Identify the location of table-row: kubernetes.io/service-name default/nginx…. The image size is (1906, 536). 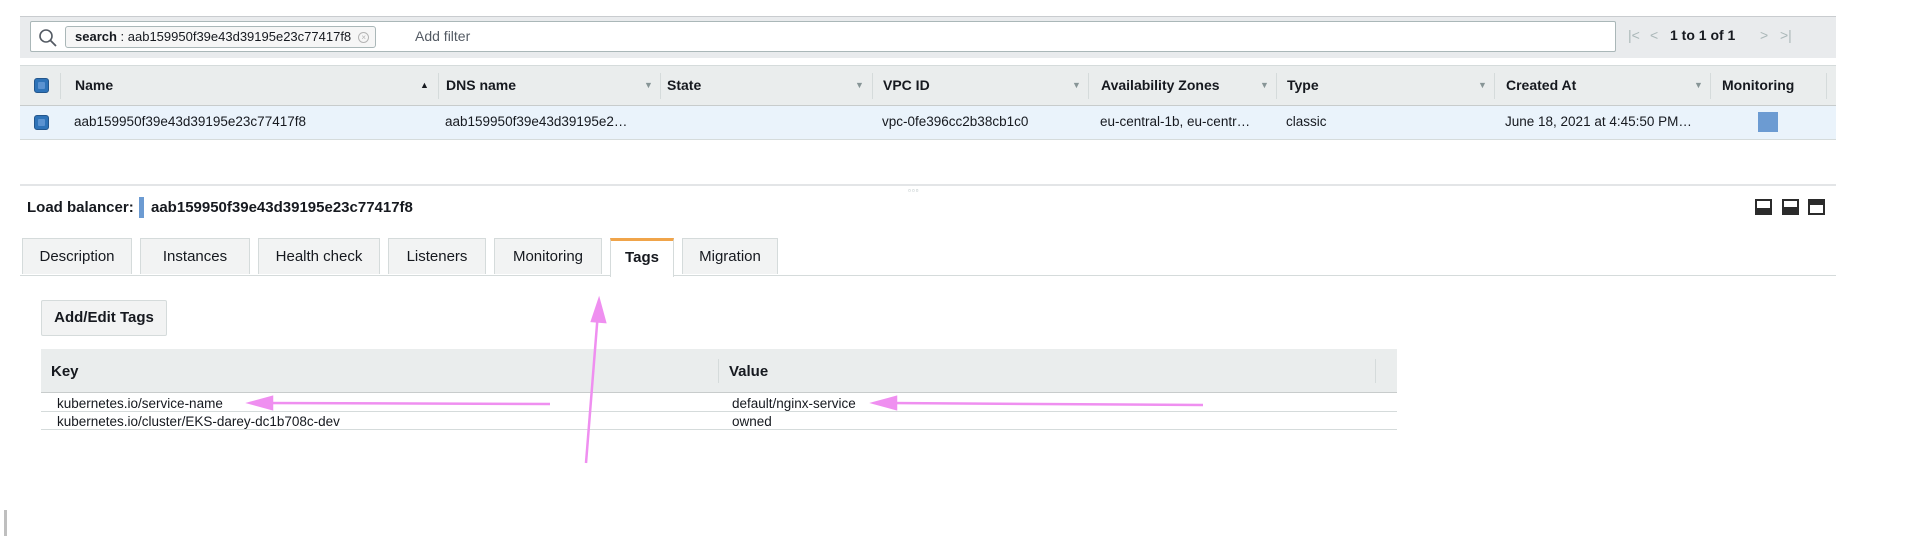
(719, 403).